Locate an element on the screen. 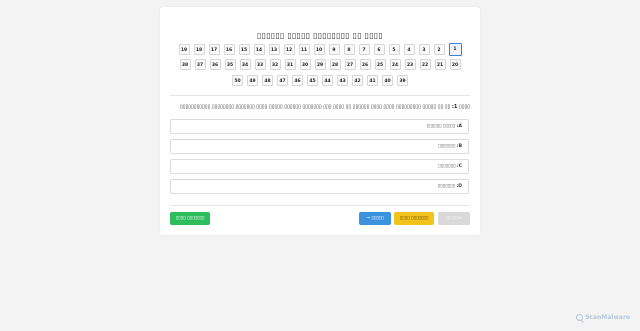 This screenshot has width=640, height=331. question-number: 1: is located at coordinates (454, 107).